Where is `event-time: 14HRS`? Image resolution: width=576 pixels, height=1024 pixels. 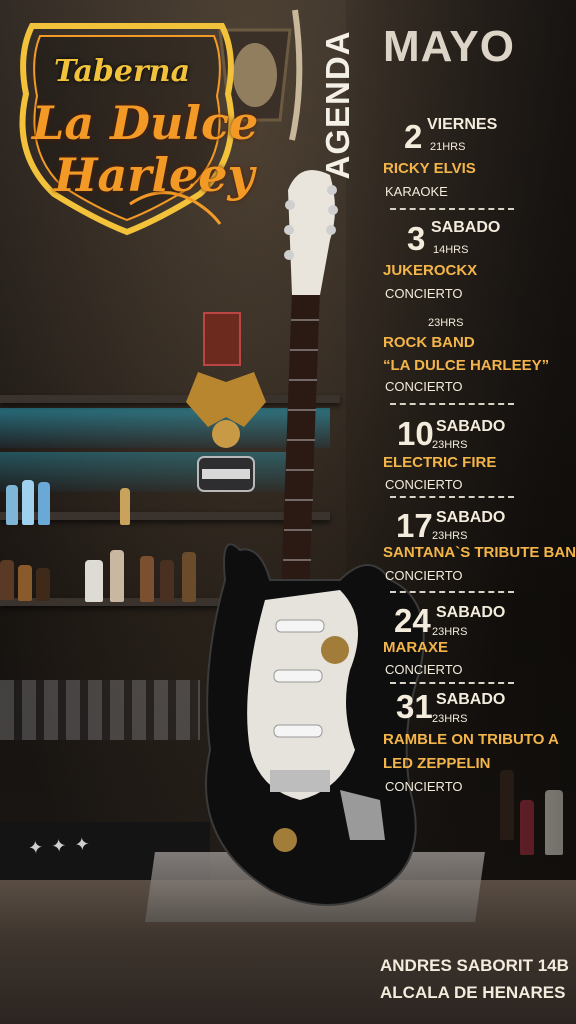 event-time: 14HRS is located at coordinates (451, 250).